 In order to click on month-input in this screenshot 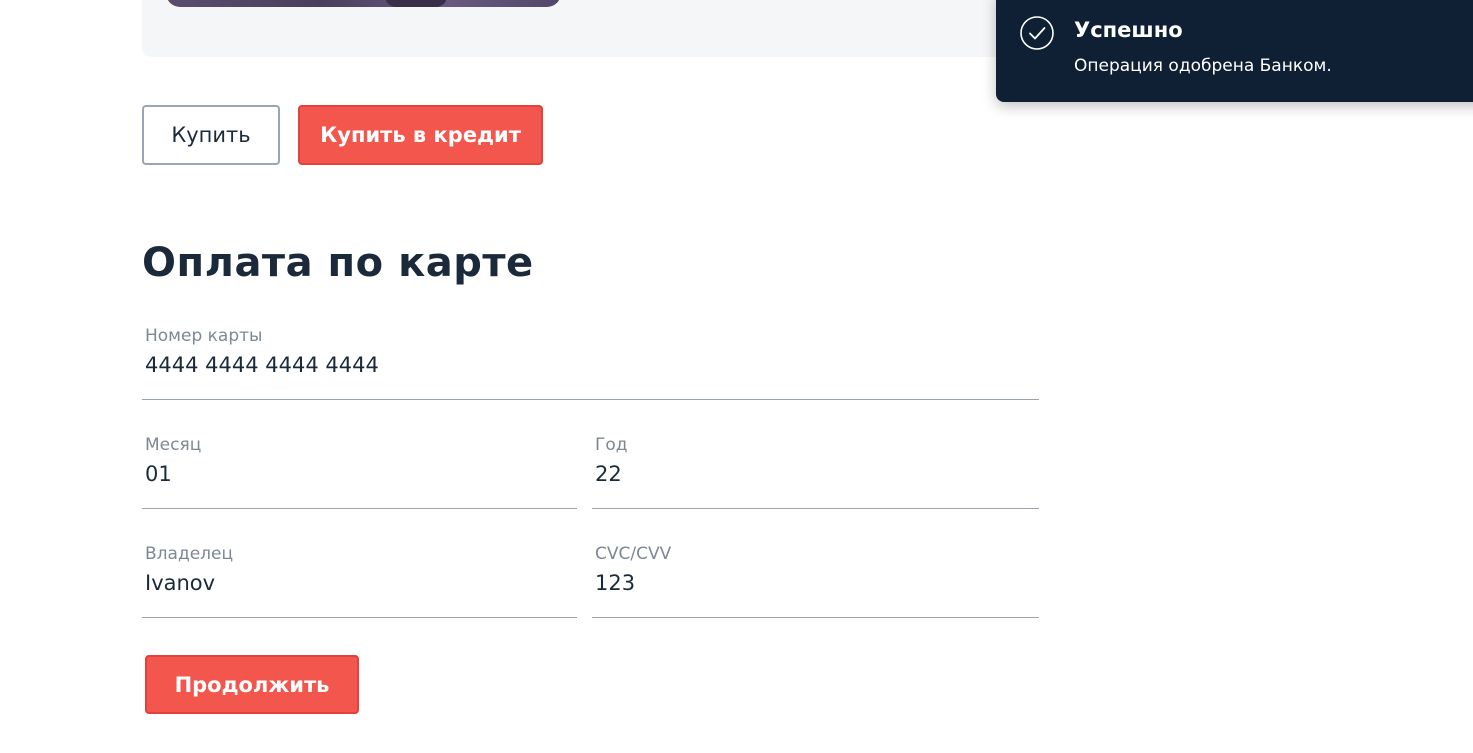, I will do `click(359, 474)`.